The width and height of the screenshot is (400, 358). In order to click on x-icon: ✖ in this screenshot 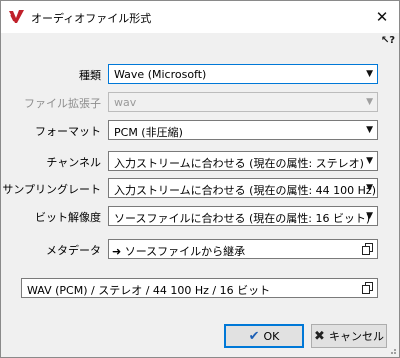, I will do `click(319, 336)`.